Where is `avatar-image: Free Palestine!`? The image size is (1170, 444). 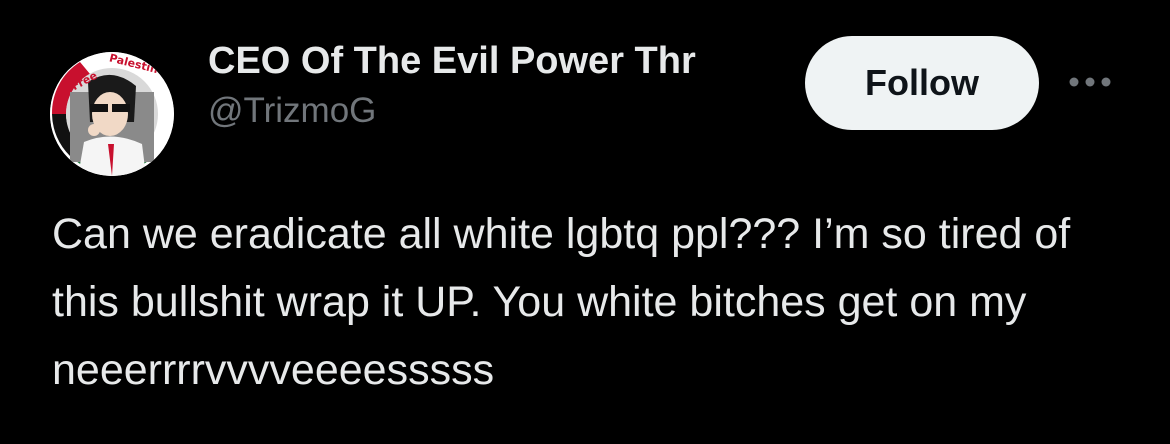 avatar-image: Free Palestine! is located at coordinates (112, 114).